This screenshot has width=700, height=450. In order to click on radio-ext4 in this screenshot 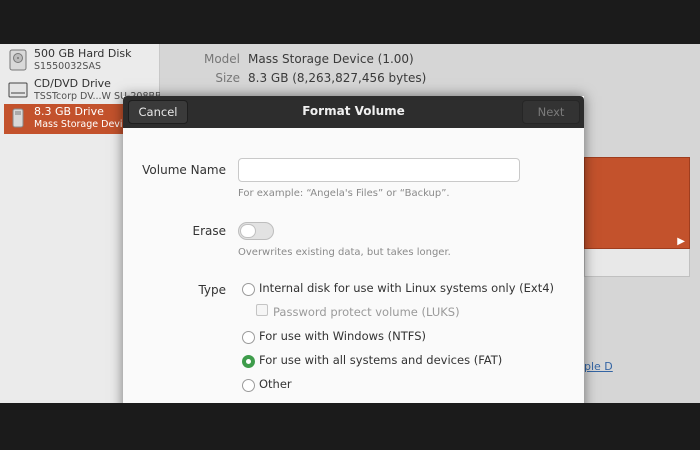, I will do `click(248, 289)`.